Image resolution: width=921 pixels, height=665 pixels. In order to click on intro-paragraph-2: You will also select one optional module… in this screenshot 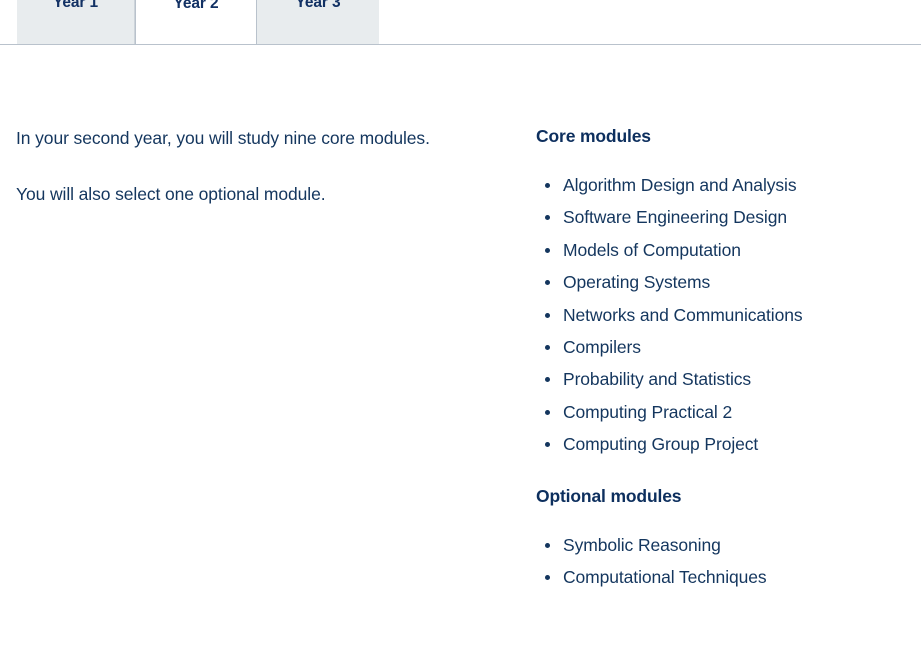, I will do `click(171, 194)`.